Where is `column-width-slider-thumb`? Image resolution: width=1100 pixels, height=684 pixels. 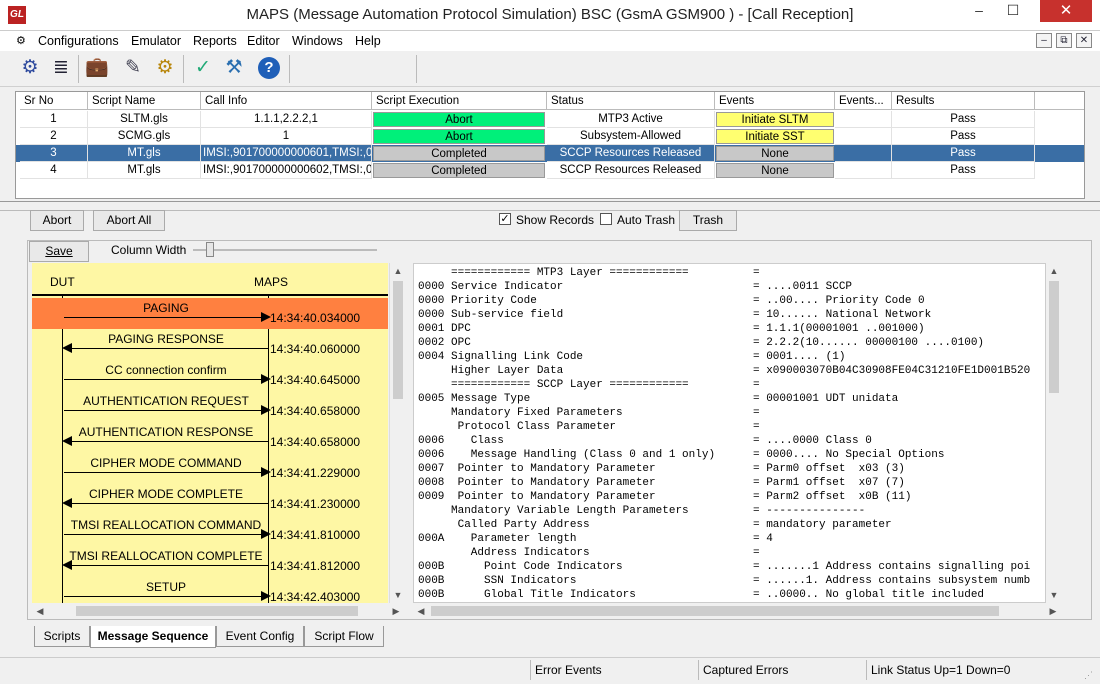 column-width-slider-thumb is located at coordinates (210, 249).